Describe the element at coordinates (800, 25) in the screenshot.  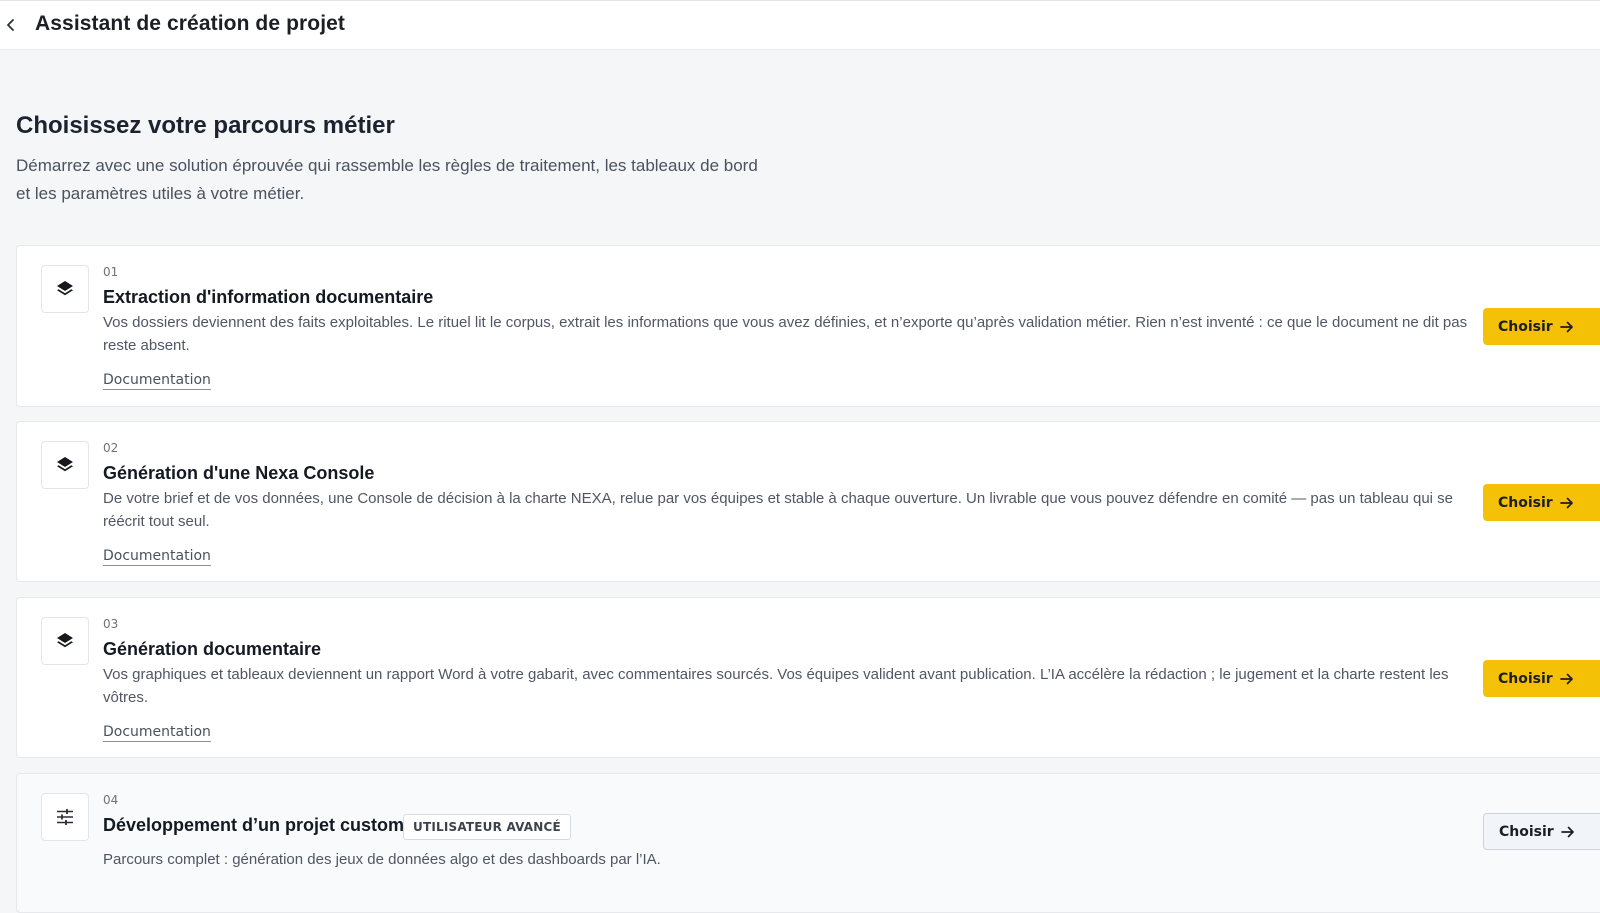
I see `top-bar: Assistant de création de projet` at that location.